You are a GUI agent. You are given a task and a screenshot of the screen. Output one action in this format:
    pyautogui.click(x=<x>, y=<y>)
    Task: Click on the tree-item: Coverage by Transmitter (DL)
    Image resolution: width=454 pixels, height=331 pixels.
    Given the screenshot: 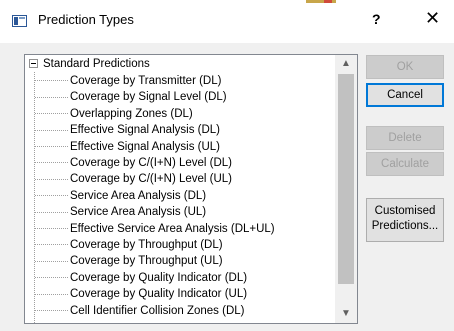 What is the action you would take?
    pyautogui.click(x=128, y=83)
    